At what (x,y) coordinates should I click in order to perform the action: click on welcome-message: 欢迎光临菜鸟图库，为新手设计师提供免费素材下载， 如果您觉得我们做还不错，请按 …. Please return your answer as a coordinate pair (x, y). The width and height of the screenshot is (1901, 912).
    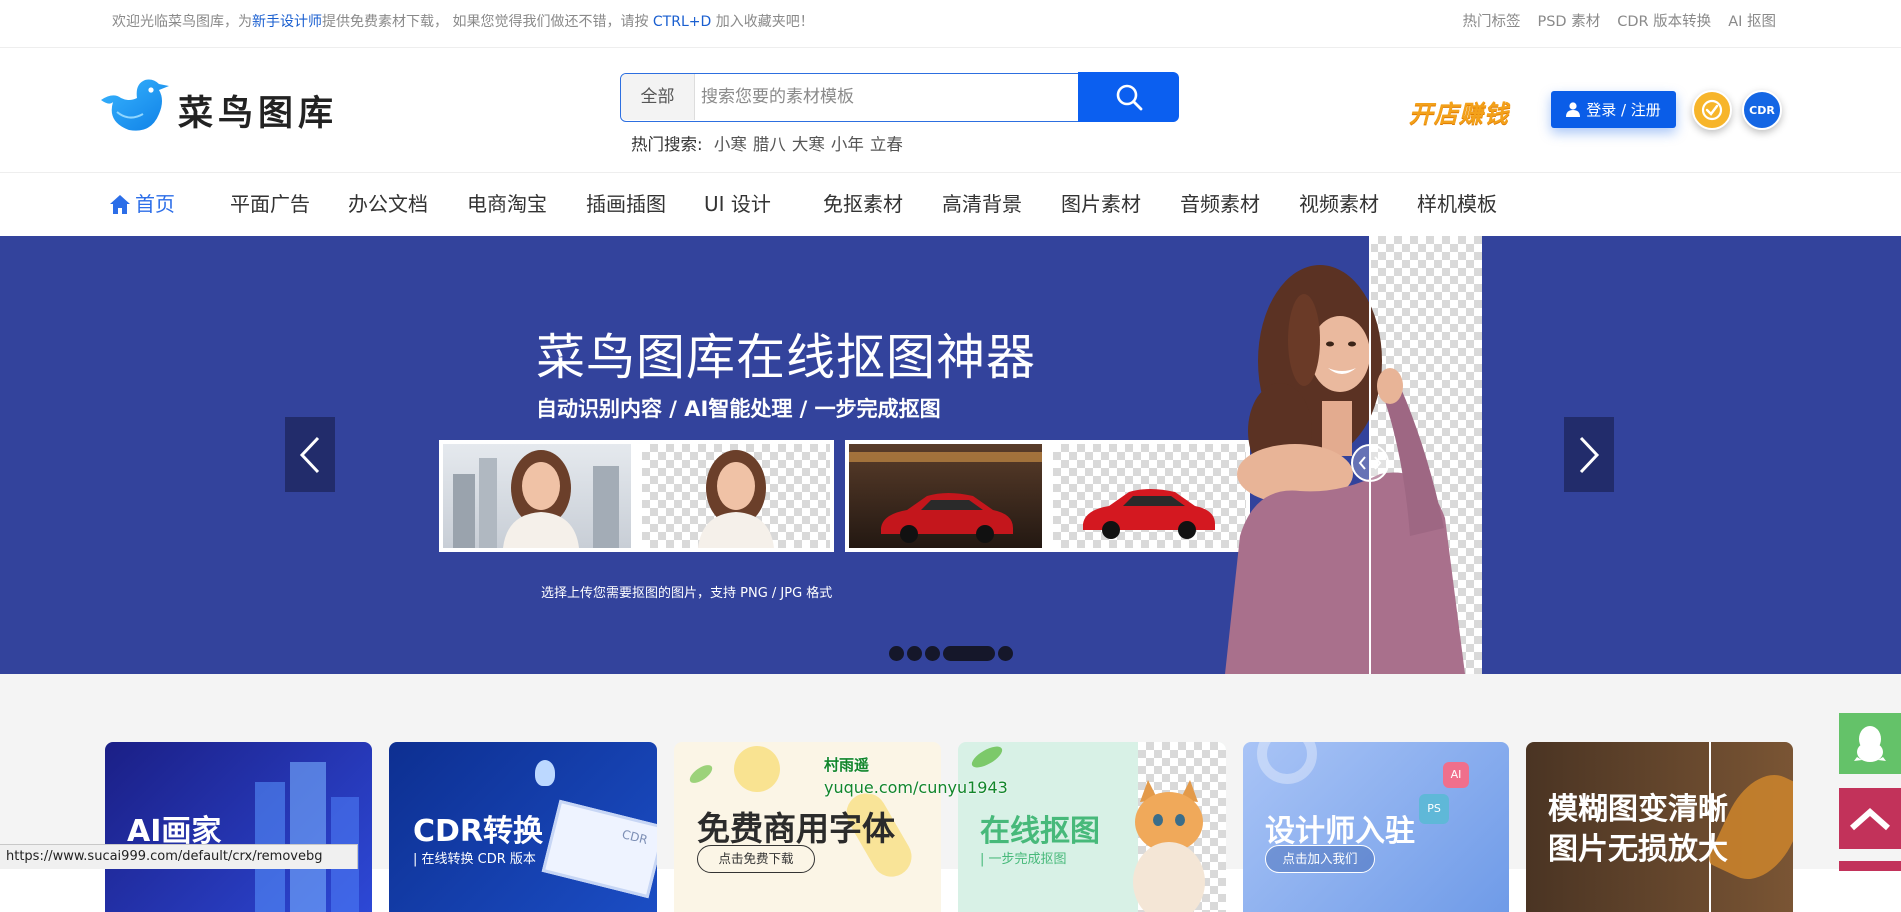
    Looking at the image, I should click on (463, 22).